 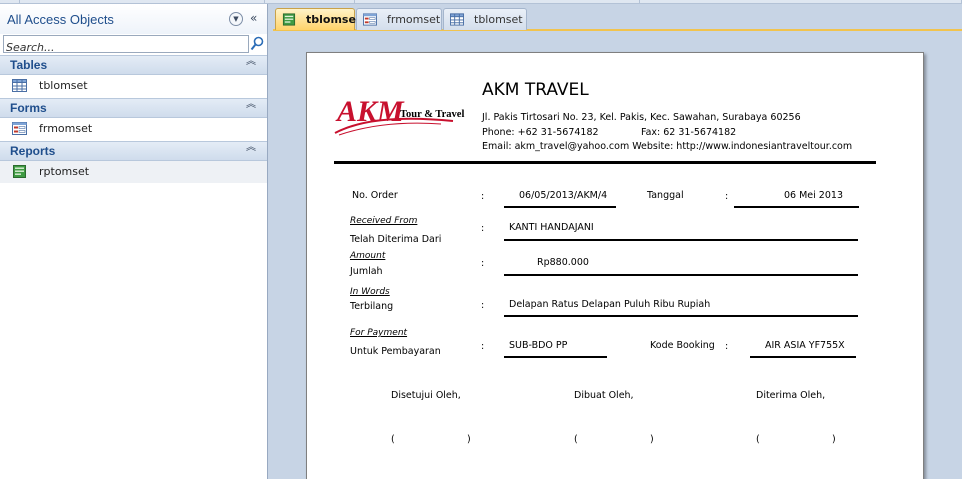 I want to click on received-from-label-en: Received From, so click(x=384, y=221).